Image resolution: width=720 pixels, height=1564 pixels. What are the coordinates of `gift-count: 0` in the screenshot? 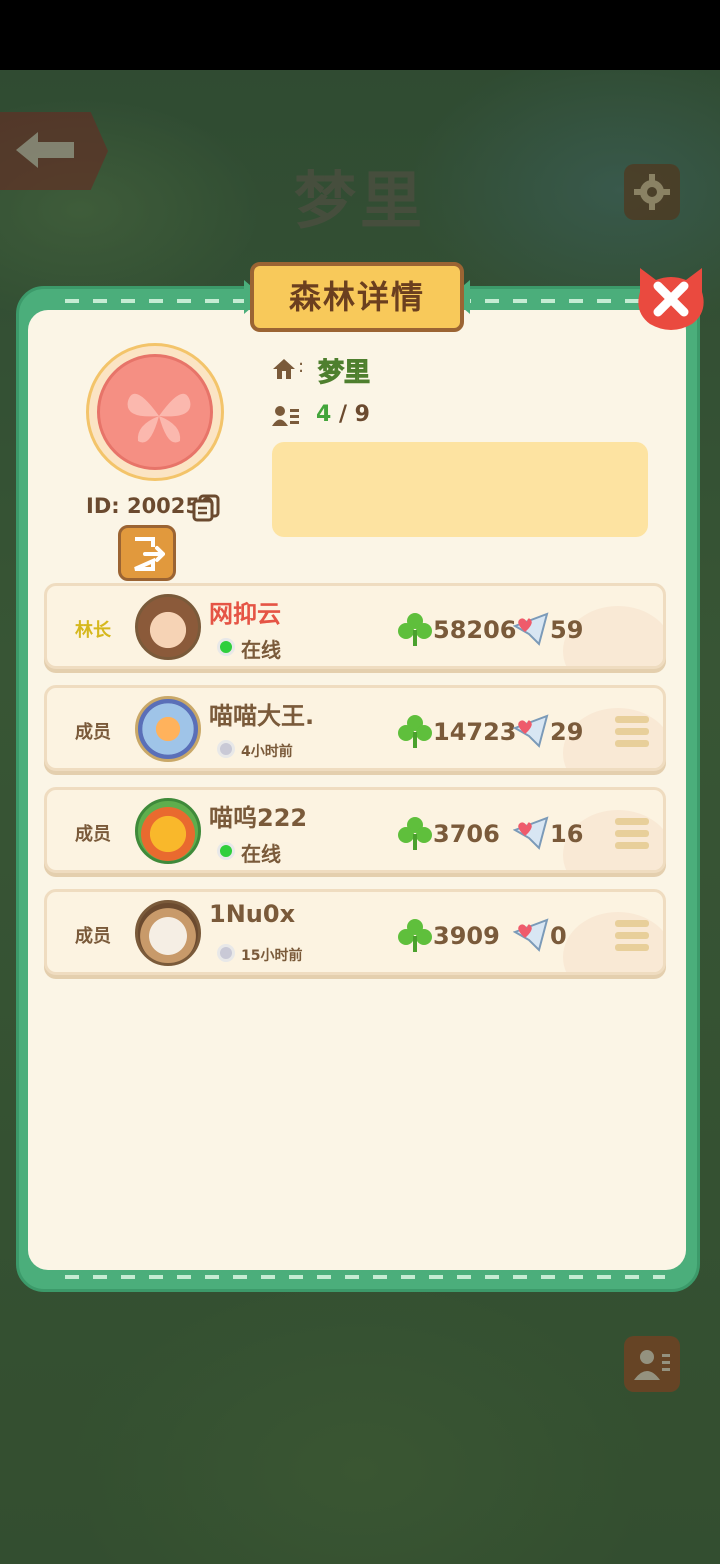 It's located at (558, 936).